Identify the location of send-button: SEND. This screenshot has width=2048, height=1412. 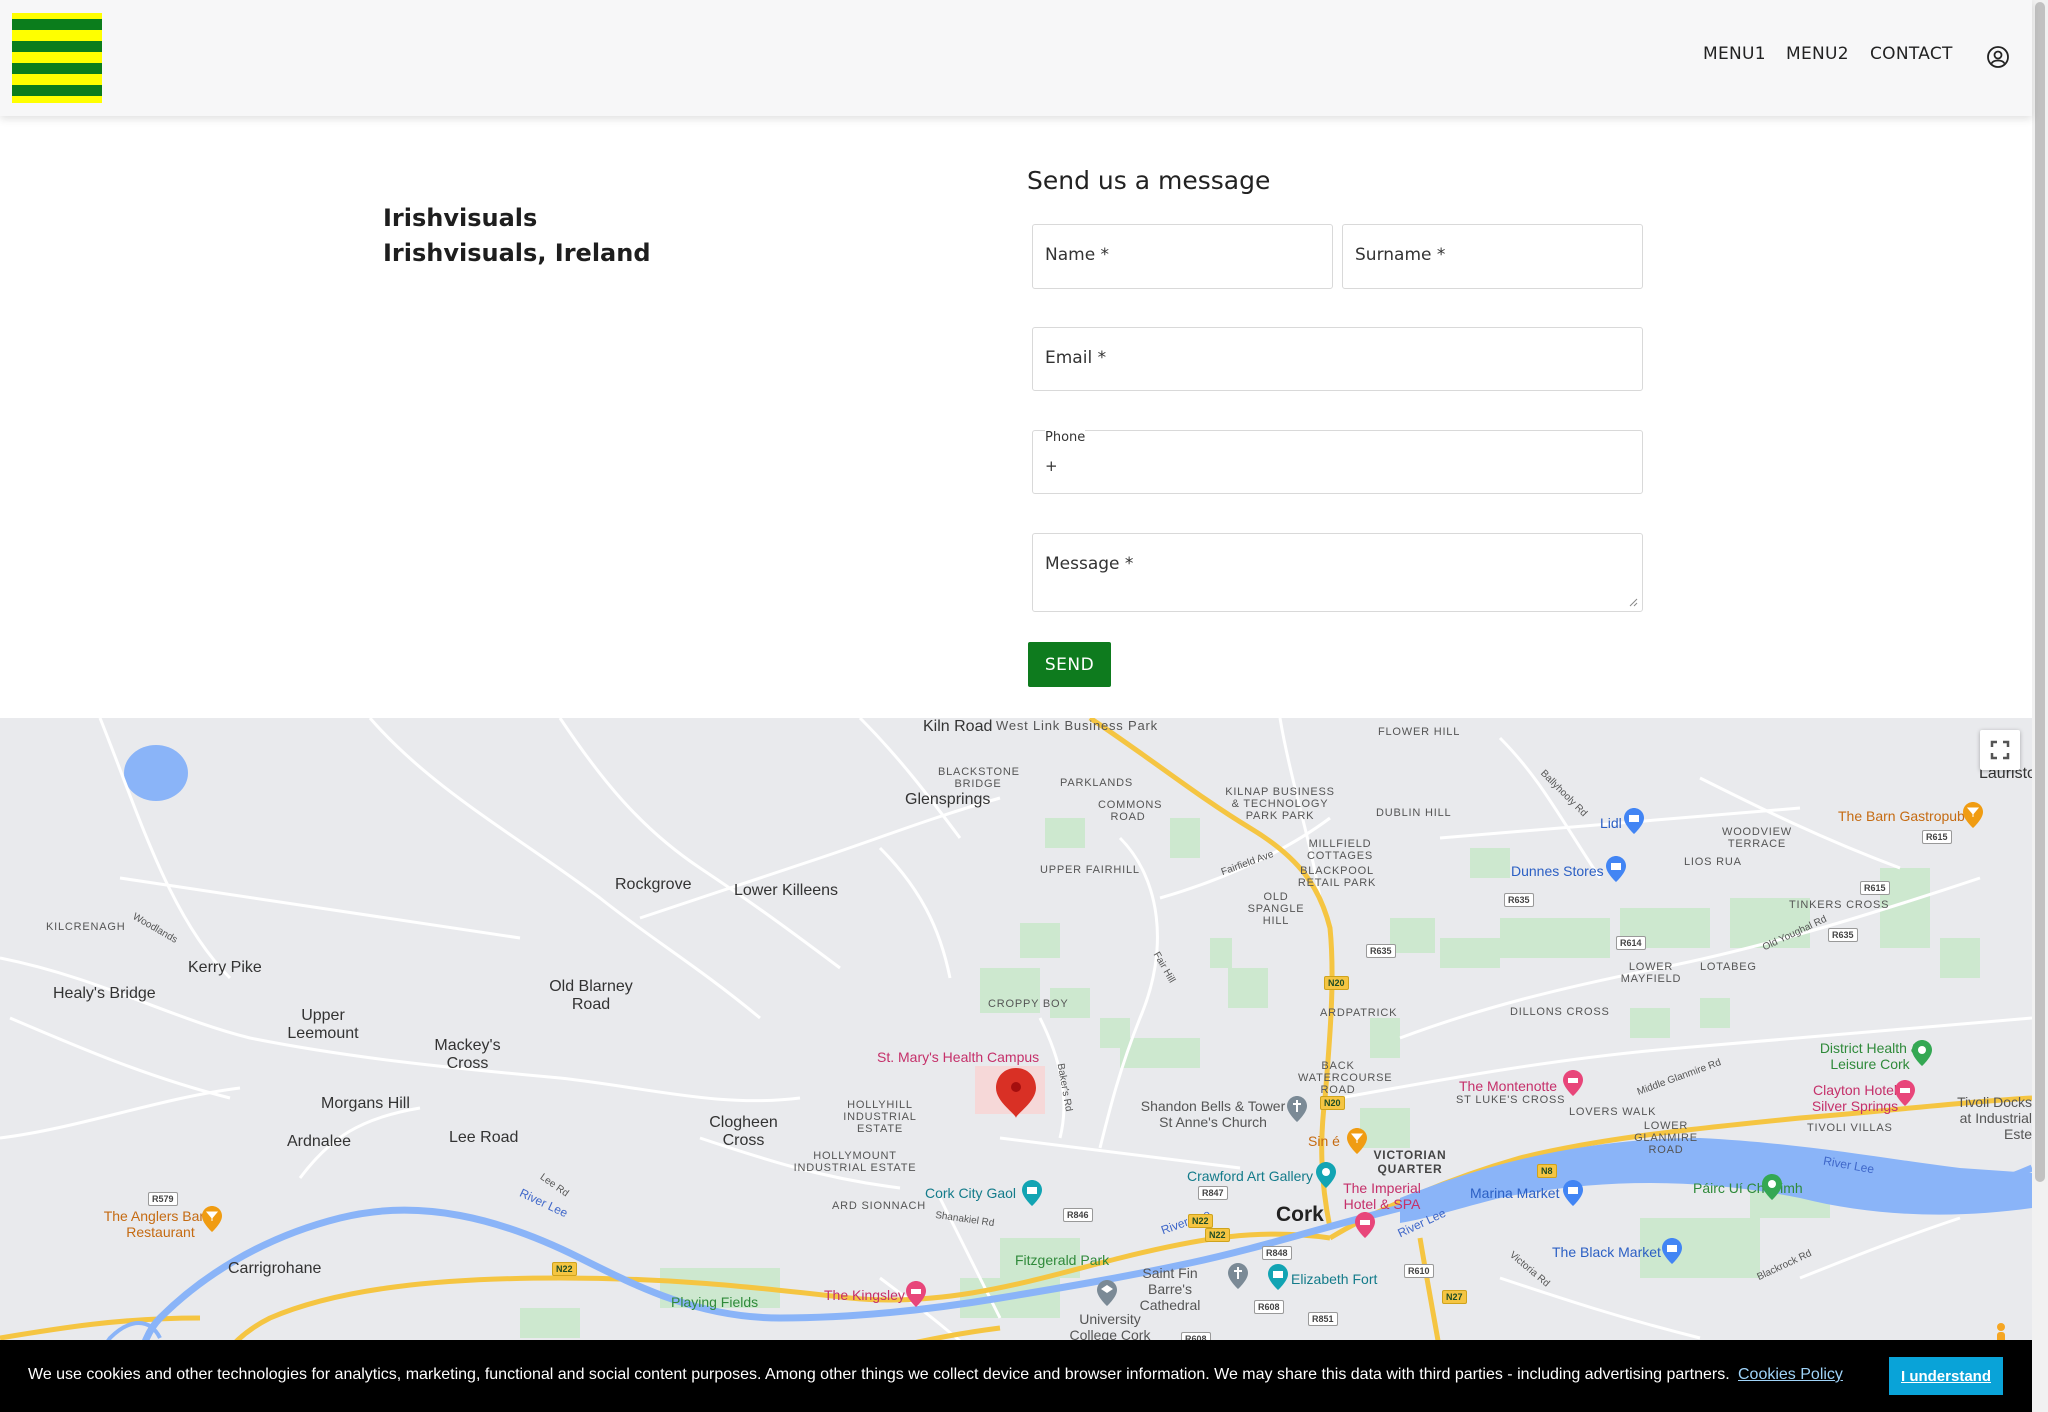
(1069, 664).